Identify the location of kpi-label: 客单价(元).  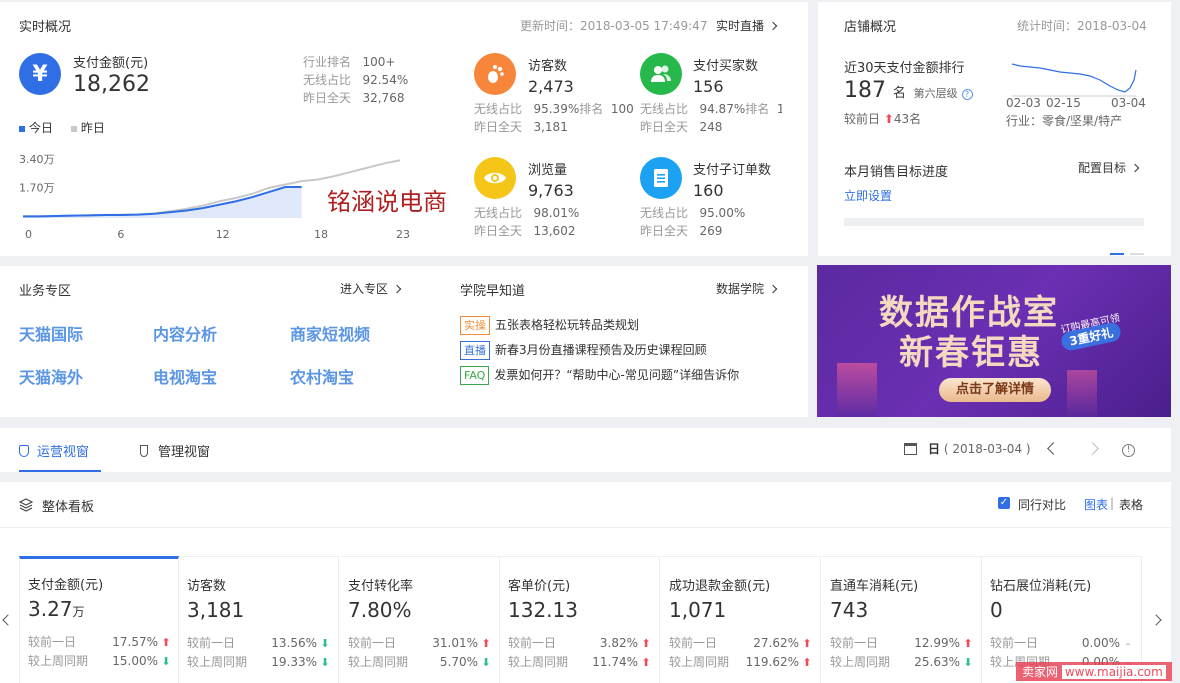
(539, 586).